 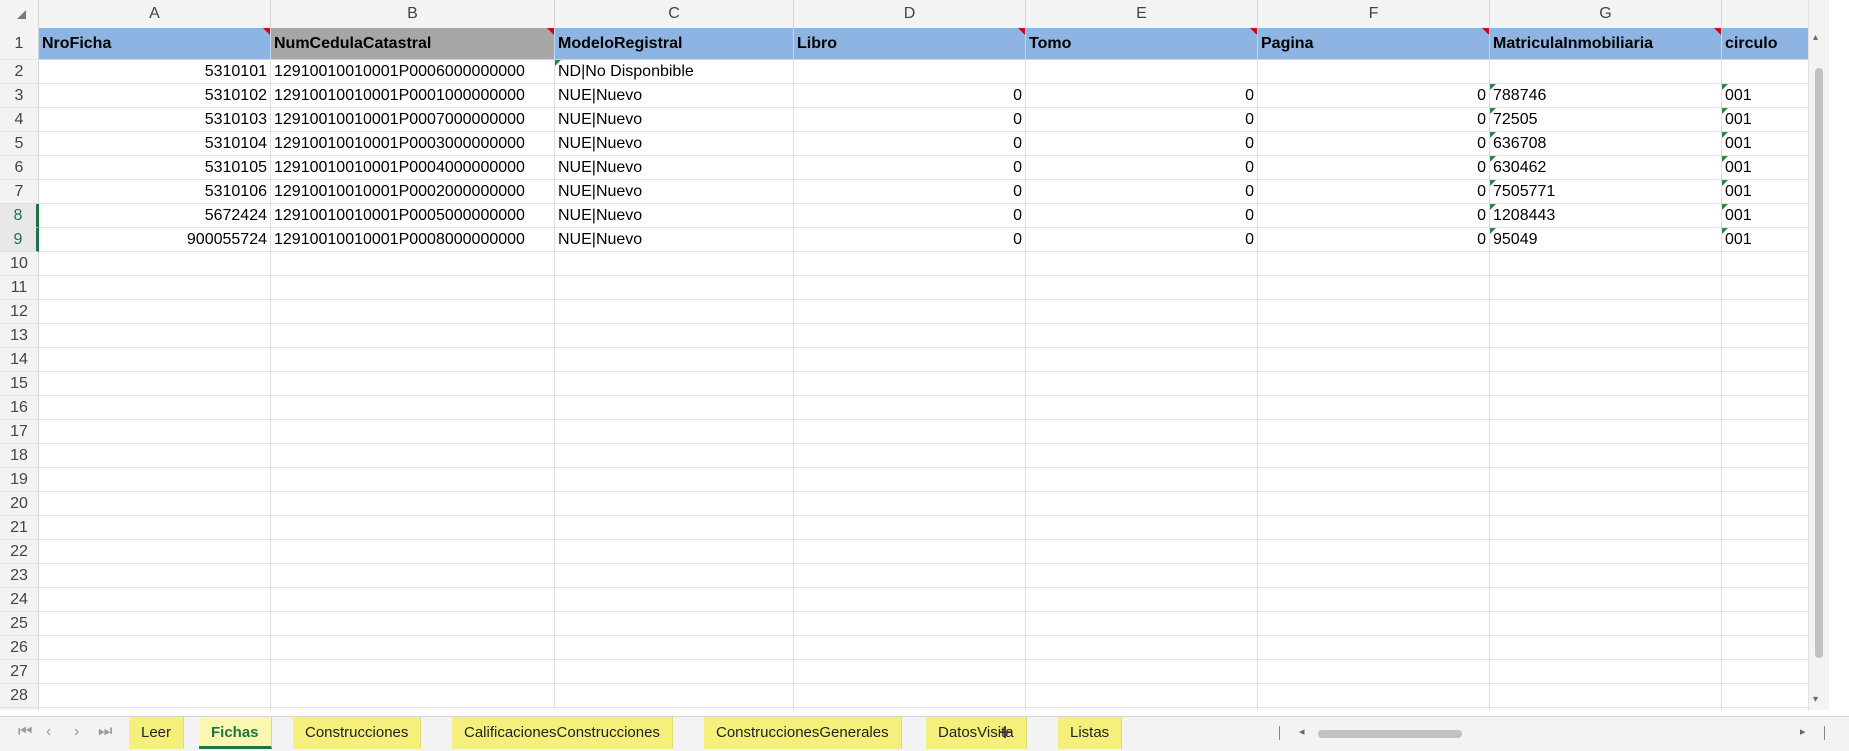 I want to click on table-cell: 1208443, so click(x=1606, y=216).